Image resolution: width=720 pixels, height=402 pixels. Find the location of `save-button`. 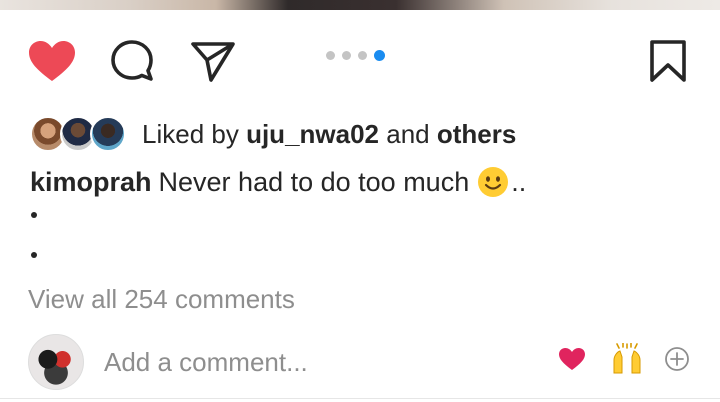

save-button is located at coordinates (668, 61).